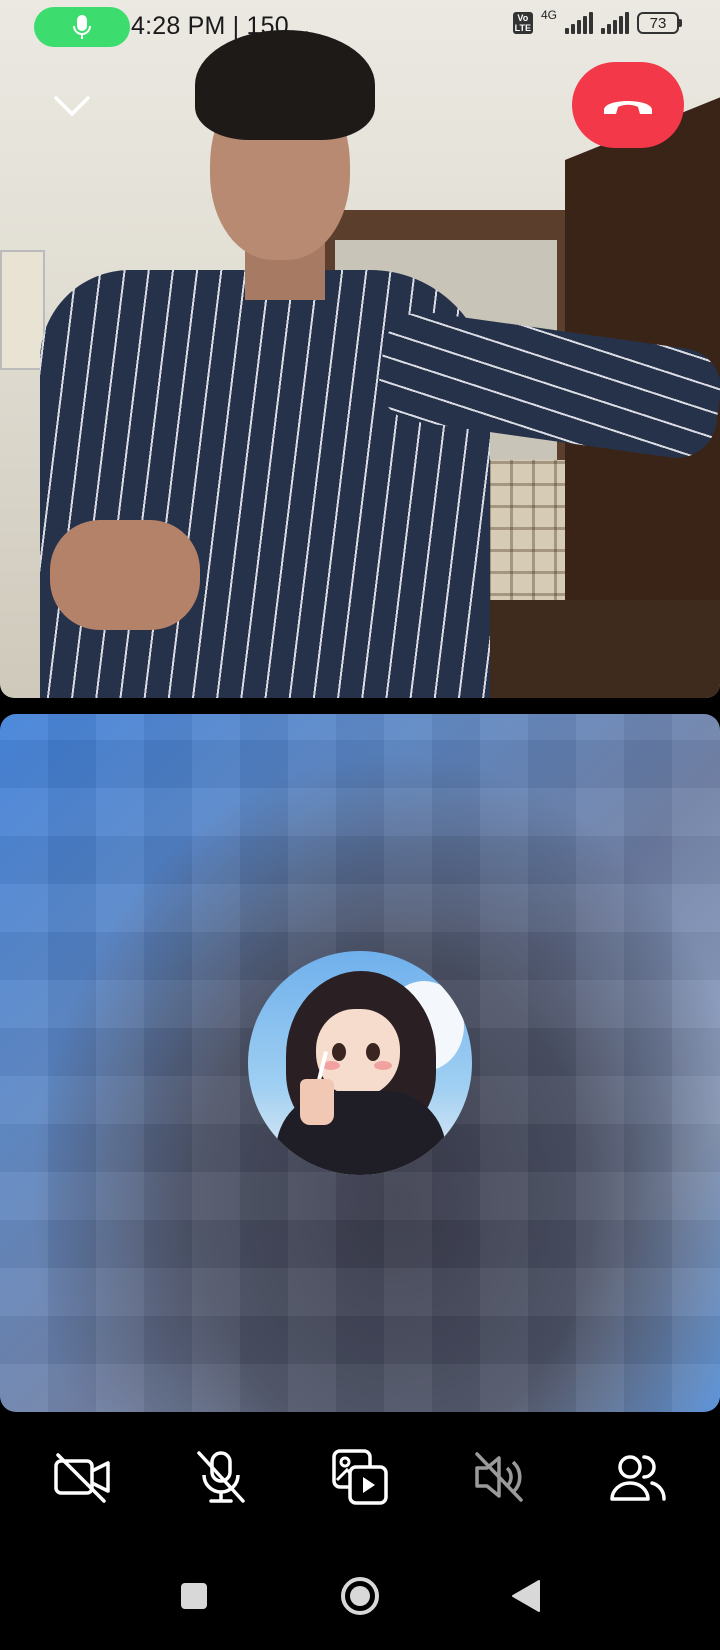 This screenshot has width=720, height=1650. I want to click on background-shelf, so click(22, 310).